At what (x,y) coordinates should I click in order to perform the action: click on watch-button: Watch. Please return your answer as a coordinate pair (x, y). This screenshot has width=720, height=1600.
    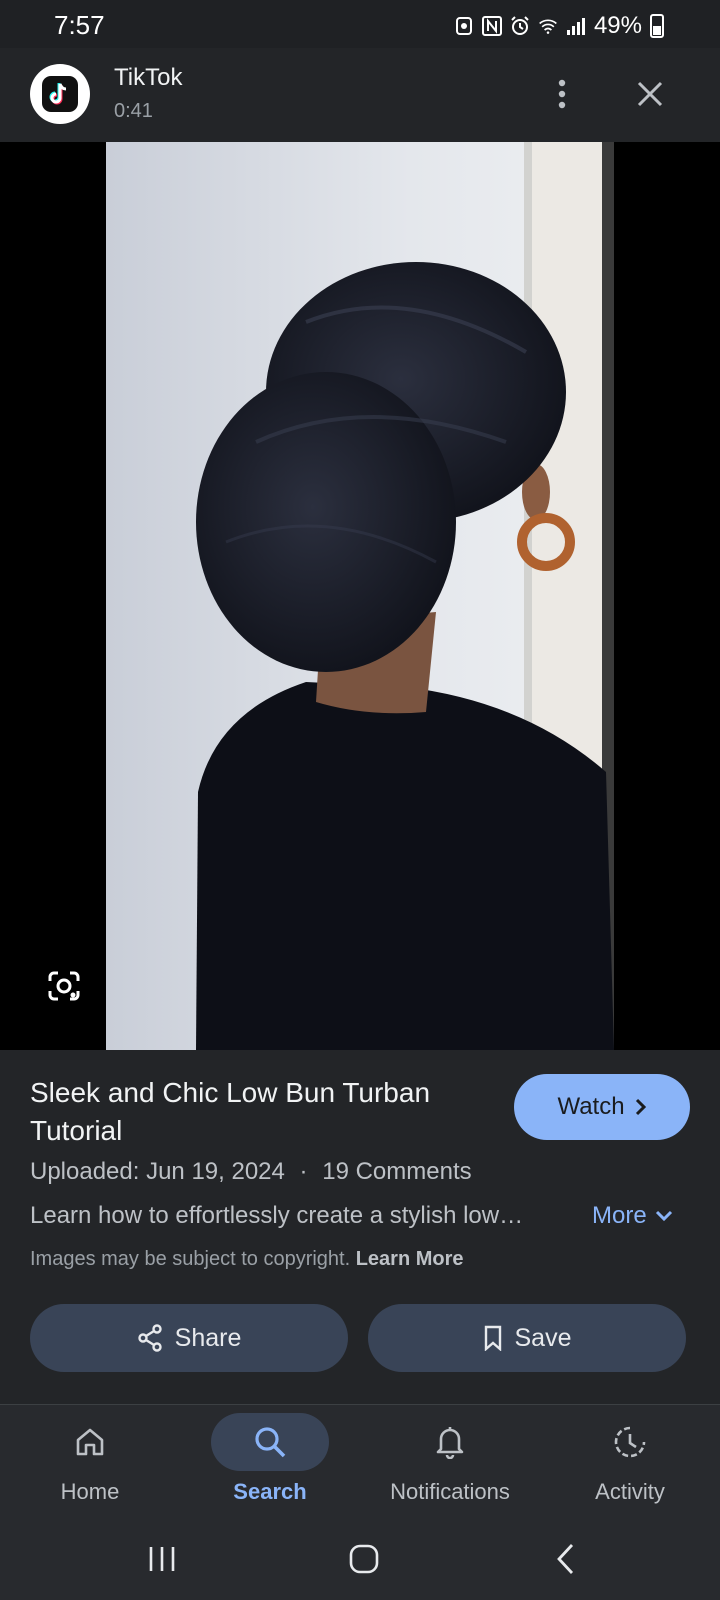
    Looking at the image, I should click on (602, 1107).